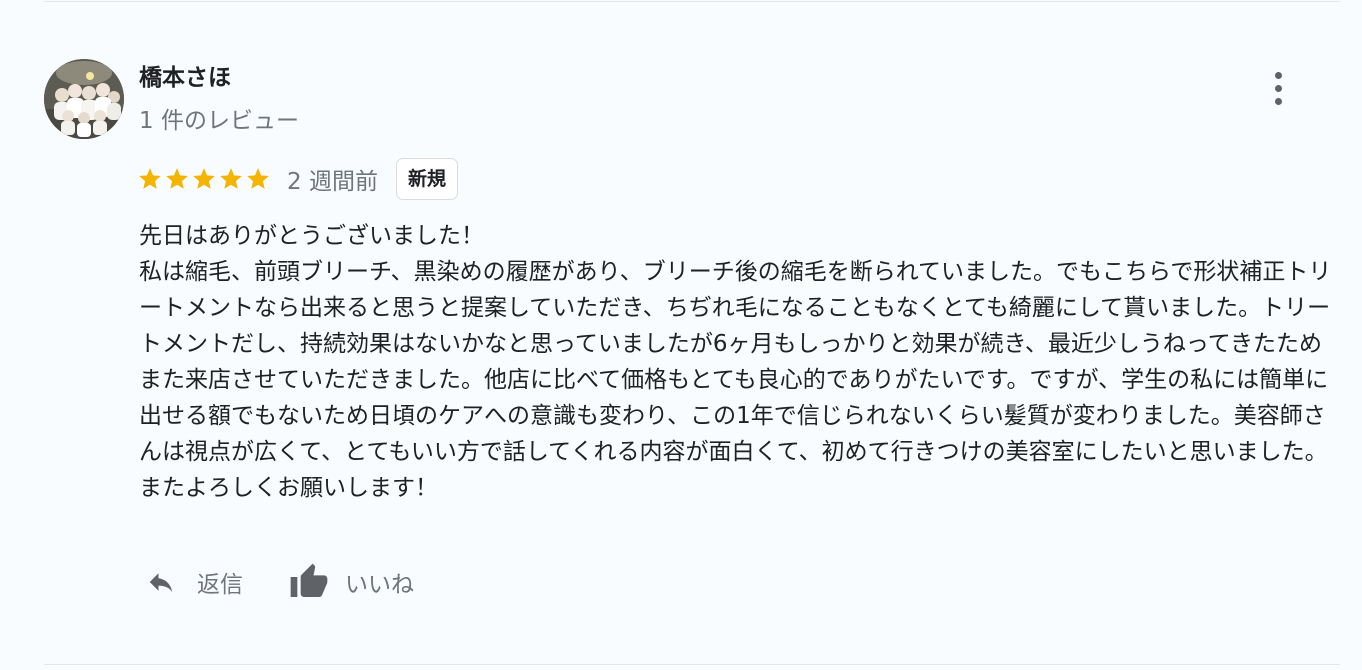  I want to click on reviewer-avatar, so click(84, 99).